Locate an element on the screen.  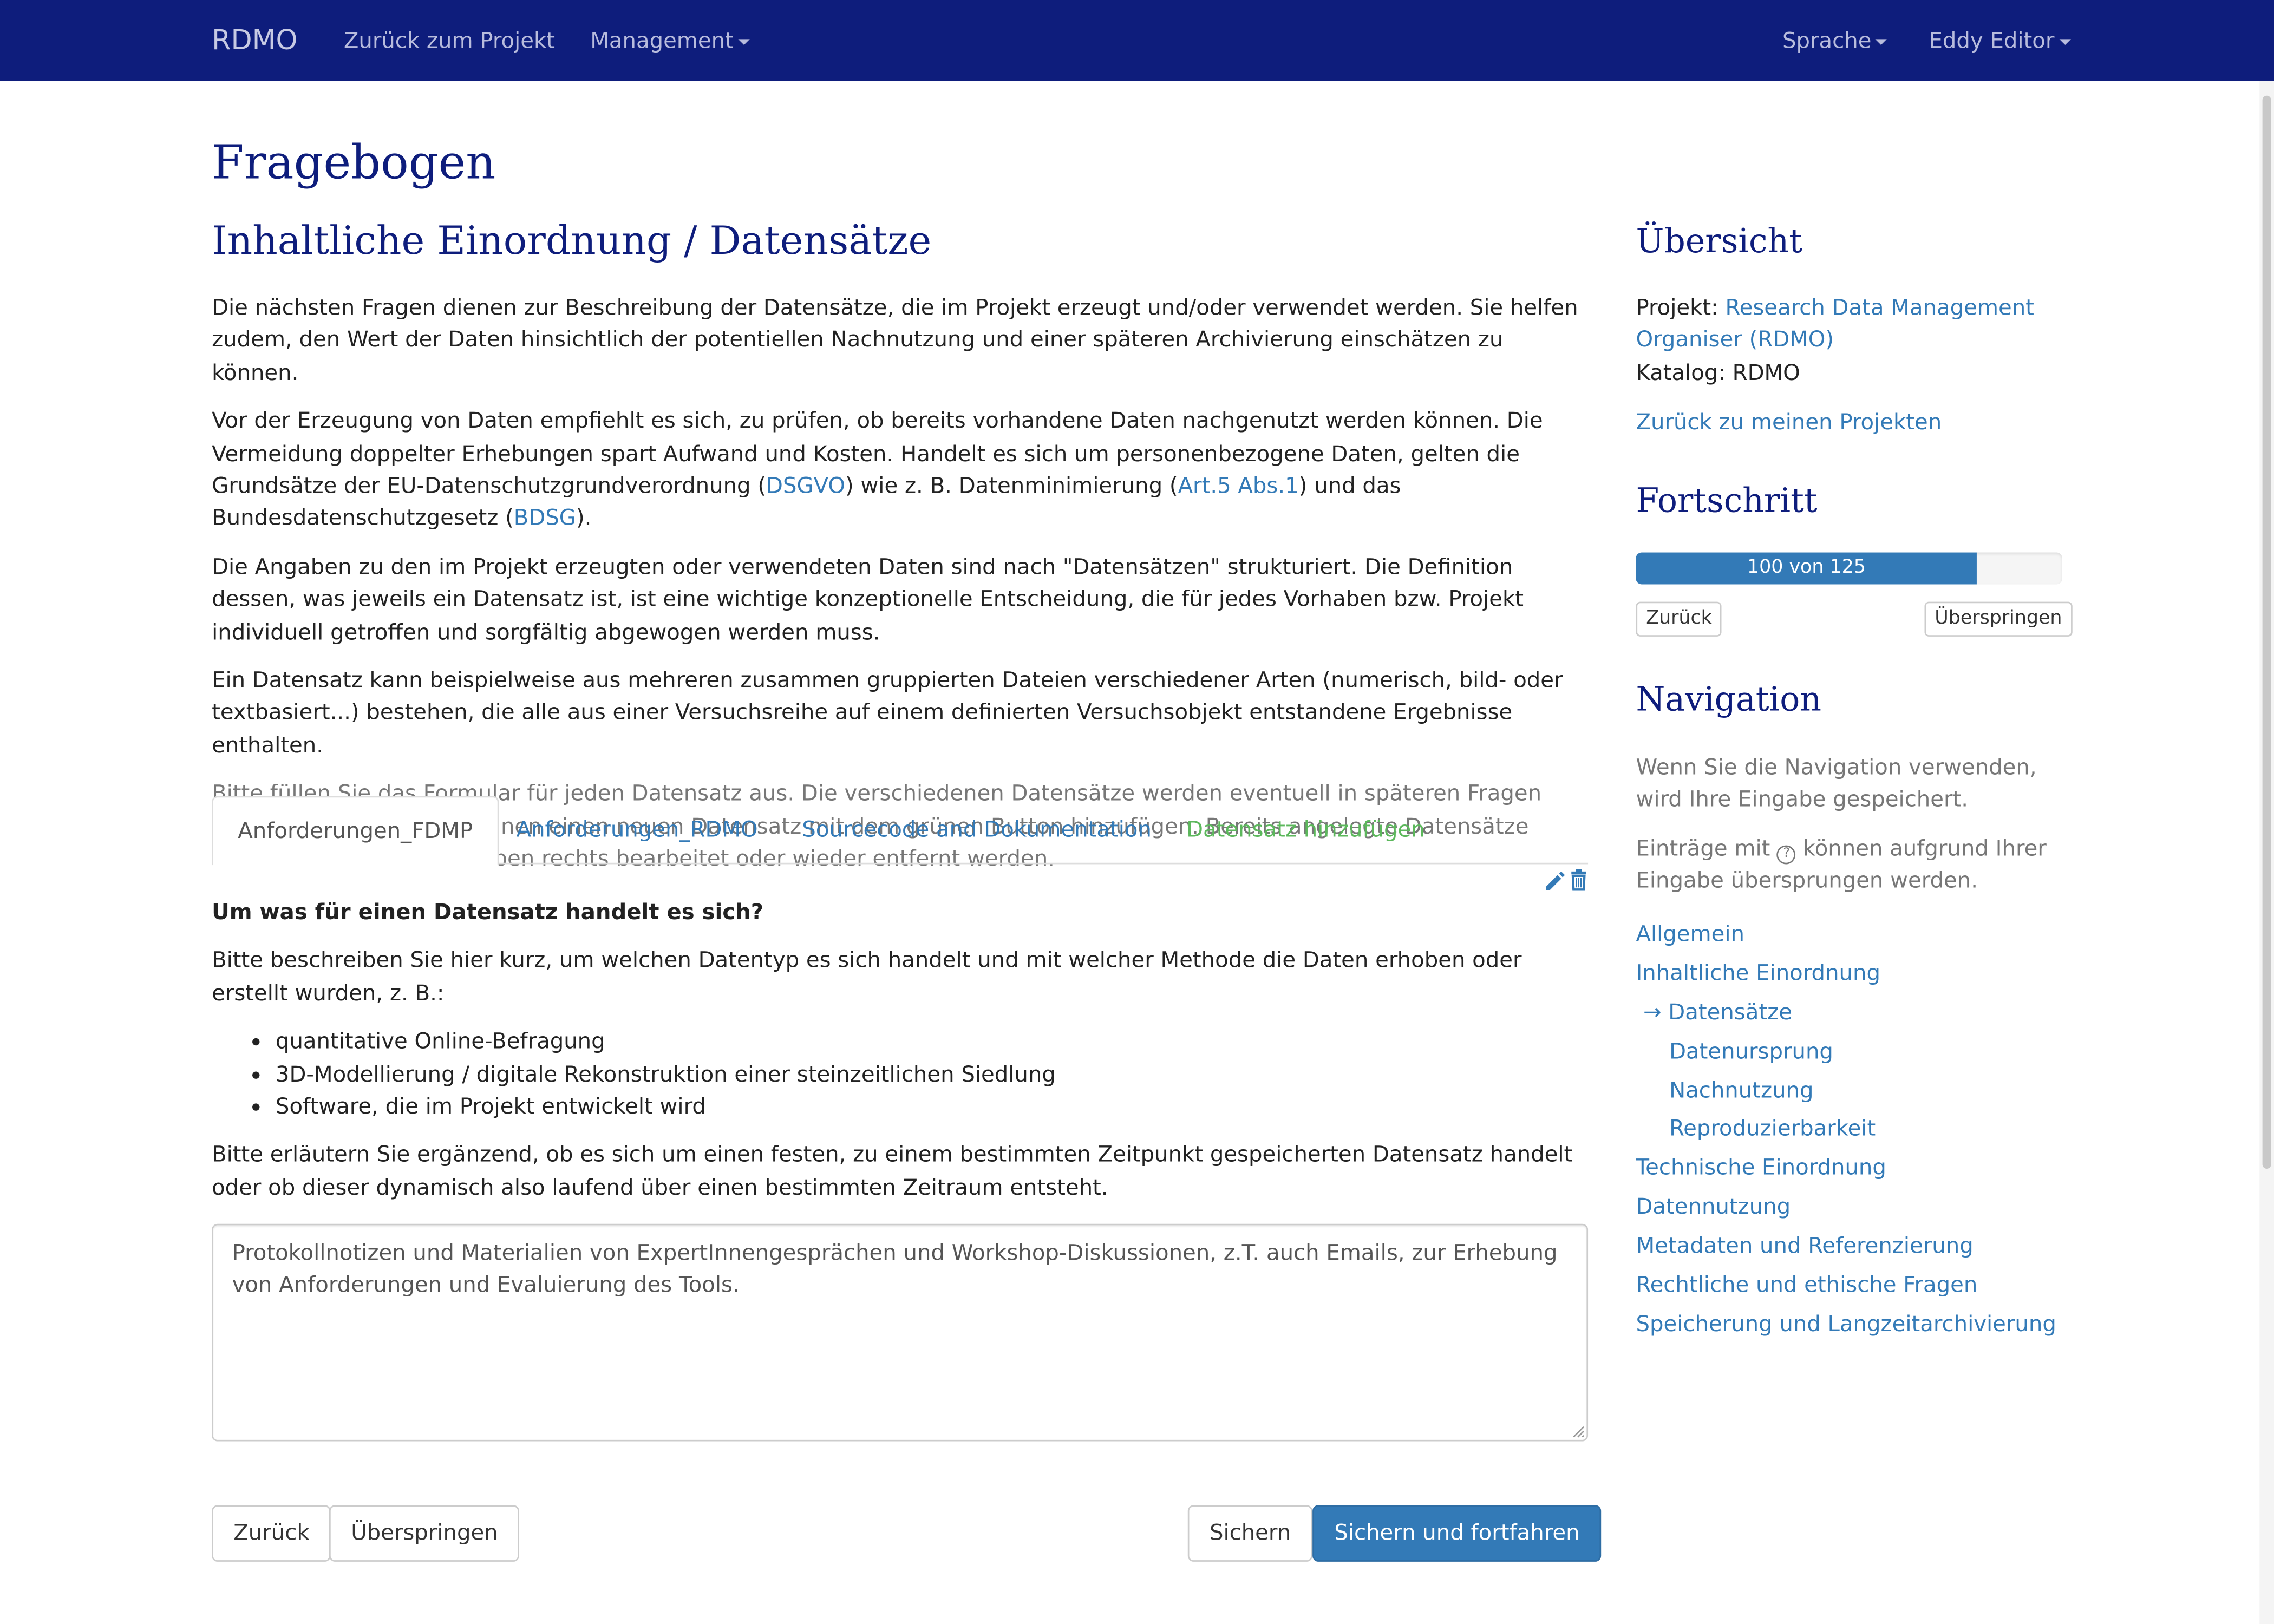
nav-item-rechtliche-fragen: Rechtliche und ethische Fragen is located at coordinates (1854, 1285).